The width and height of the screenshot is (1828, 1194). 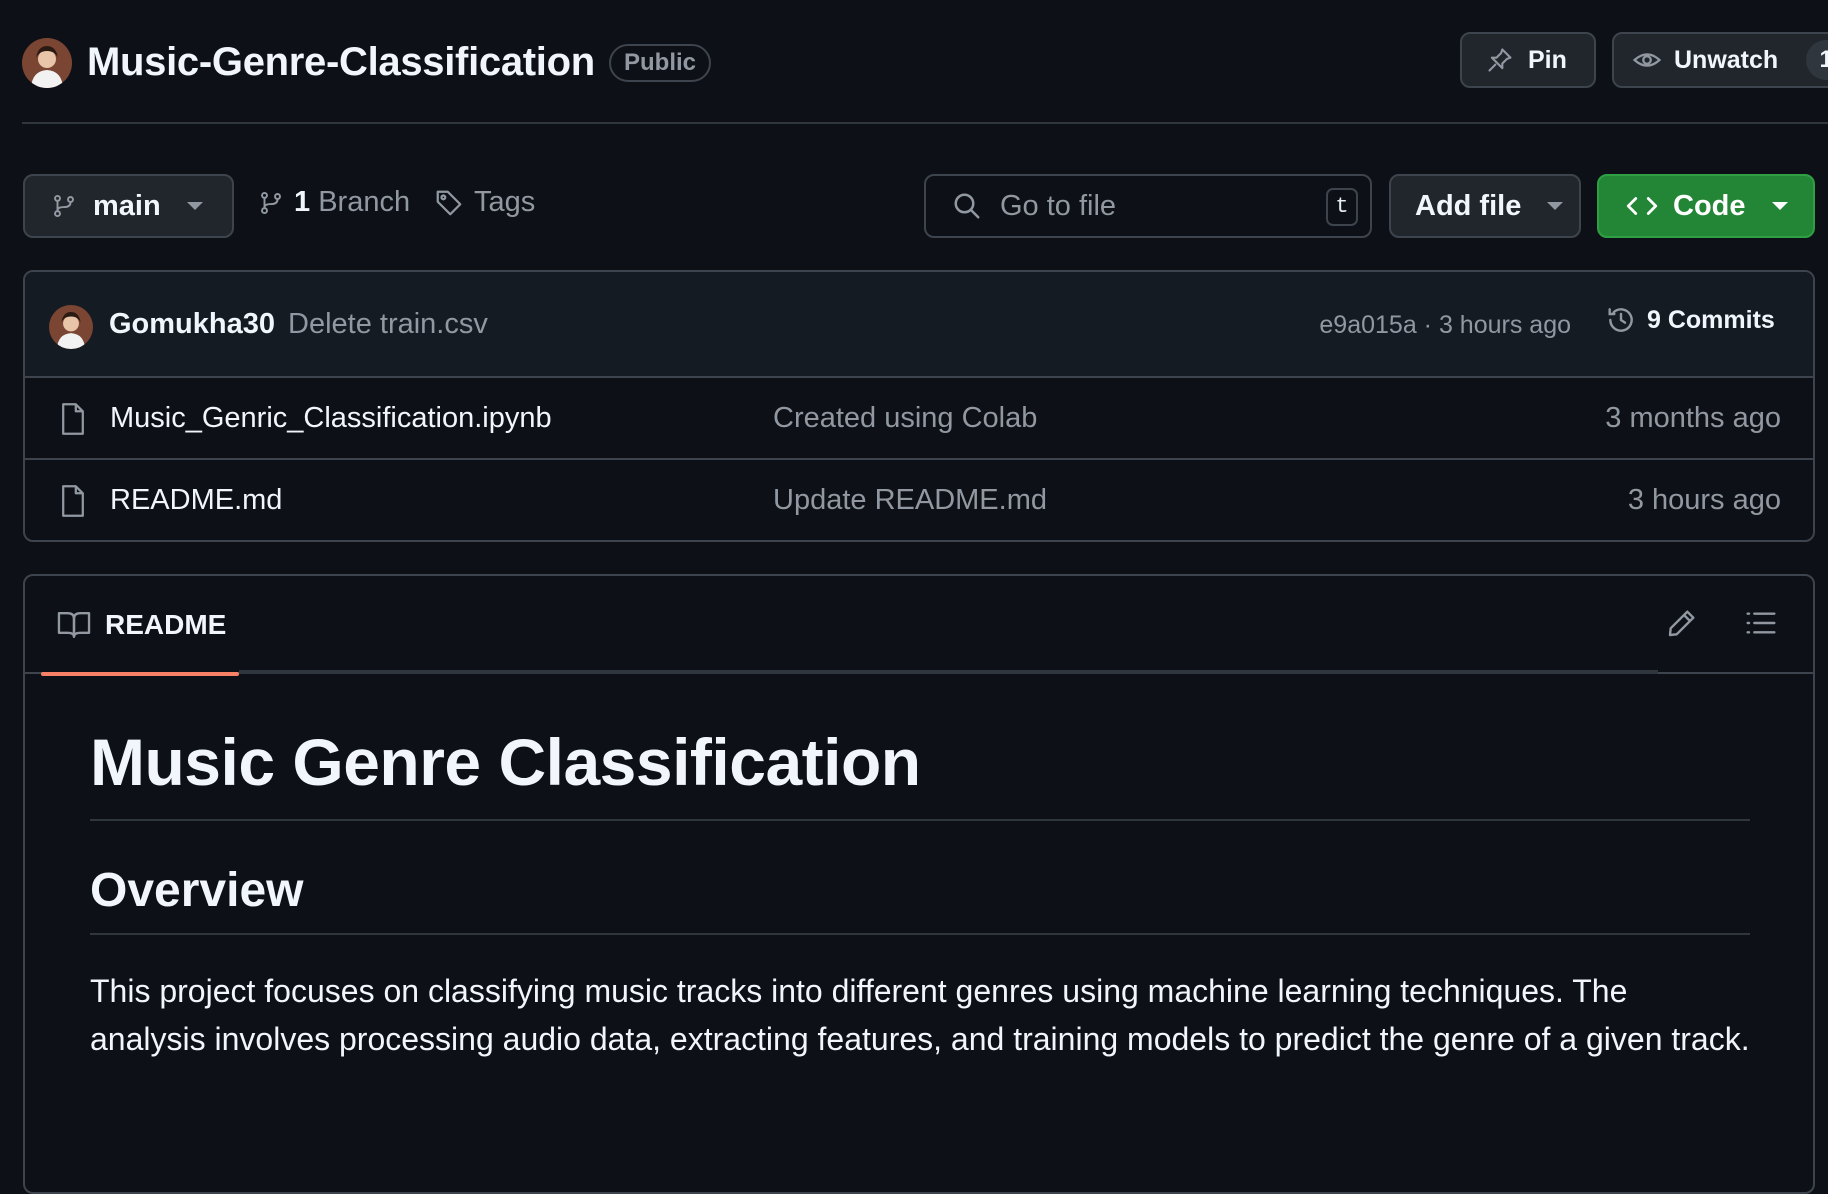 I want to click on pin-icon, so click(x=1500, y=60).